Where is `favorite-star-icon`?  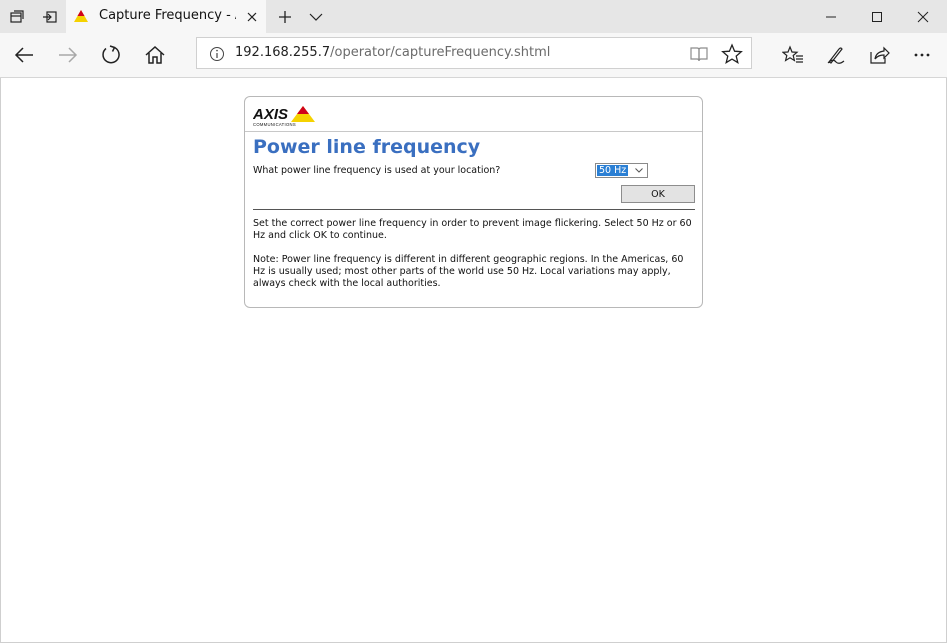
favorite-star-icon is located at coordinates (732, 54).